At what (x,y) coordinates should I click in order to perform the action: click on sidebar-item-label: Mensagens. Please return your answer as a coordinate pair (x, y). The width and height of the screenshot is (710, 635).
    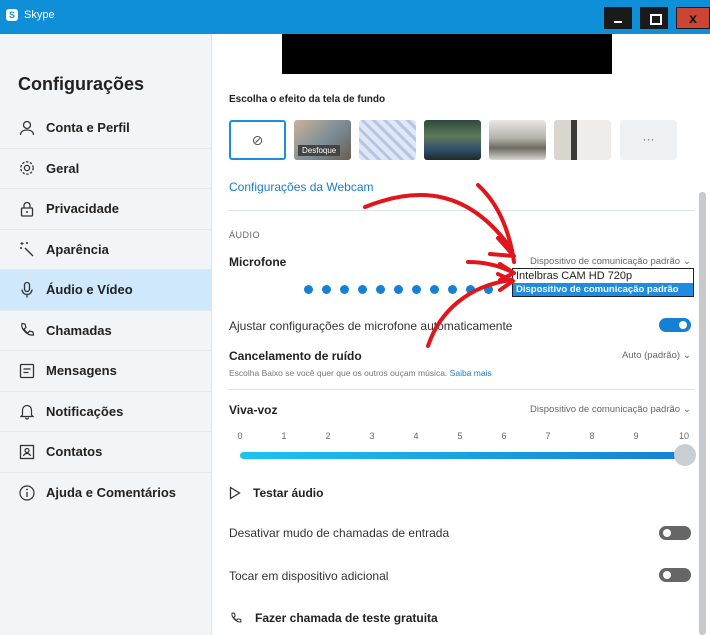
    Looking at the image, I should click on (81, 371).